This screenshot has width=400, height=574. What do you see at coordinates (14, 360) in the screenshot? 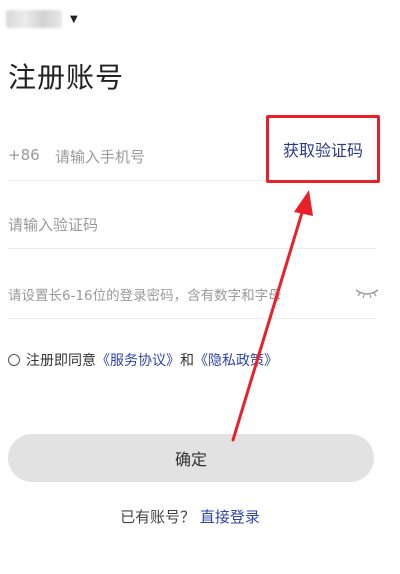
I see `agree-radio` at bounding box center [14, 360].